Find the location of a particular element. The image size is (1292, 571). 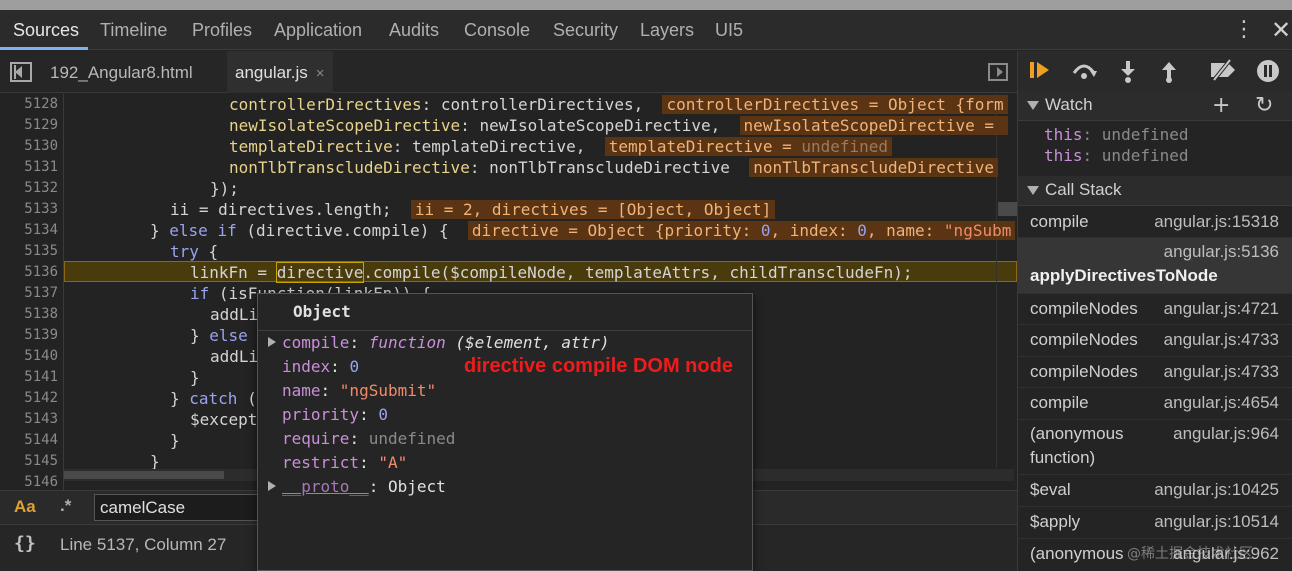

code-token: ii = directives.length; is located at coordinates (281, 209).